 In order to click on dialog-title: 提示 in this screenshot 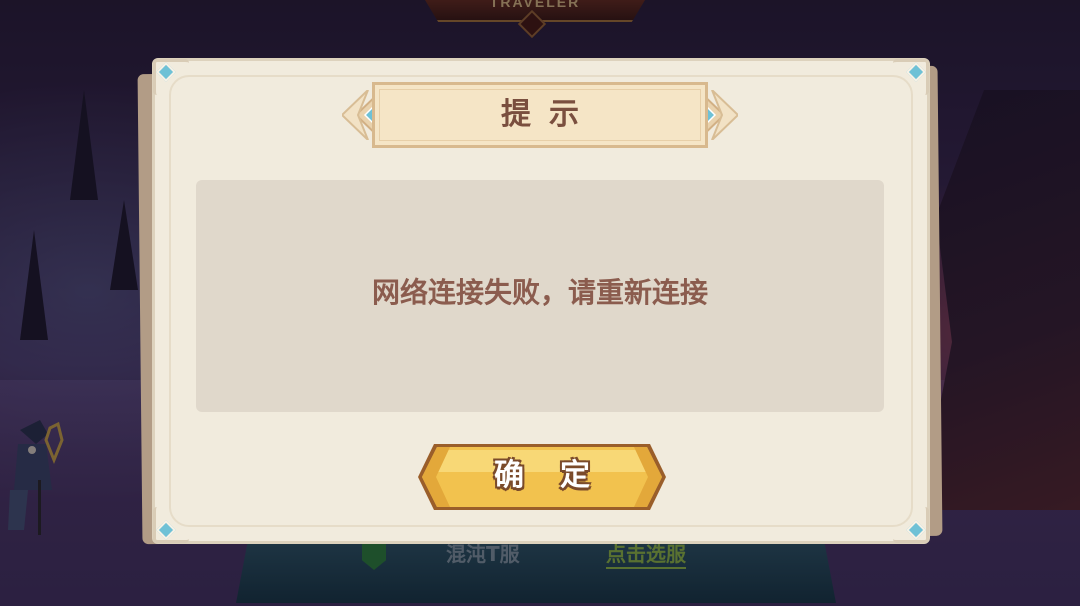, I will do `click(549, 114)`.